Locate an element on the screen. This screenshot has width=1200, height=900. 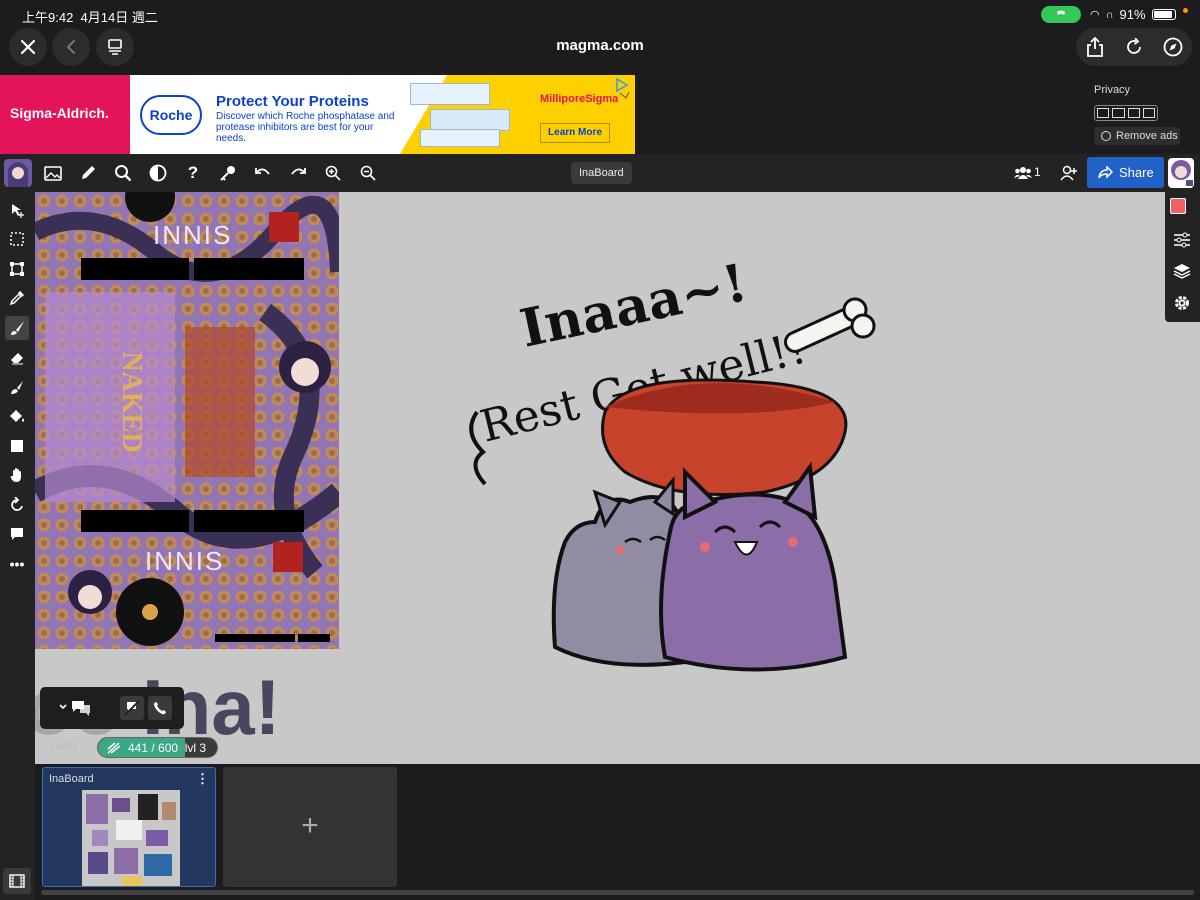
milliporesigma-logo: MilliporeSigma is located at coordinates (579, 99).